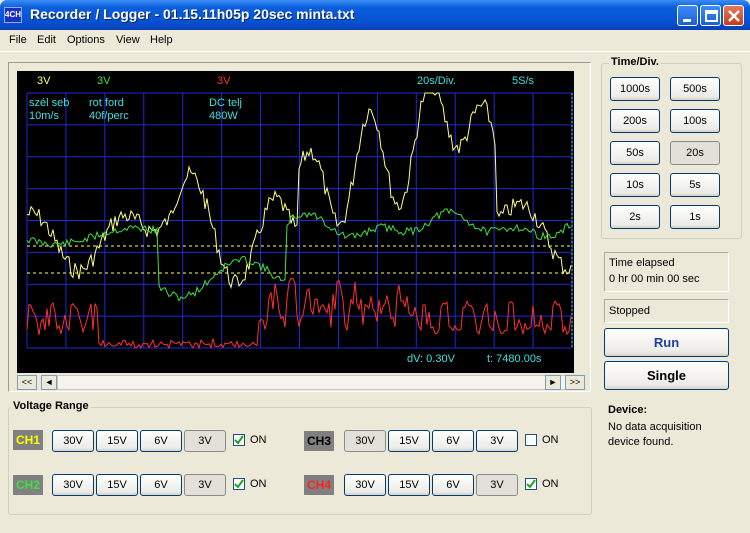 Image resolution: width=750 pixels, height=533 pixels. What do you see at coordinates (27, 382) in the screenshot?
I see `scroll-first-button: <<` at bounding box center [27, 382].